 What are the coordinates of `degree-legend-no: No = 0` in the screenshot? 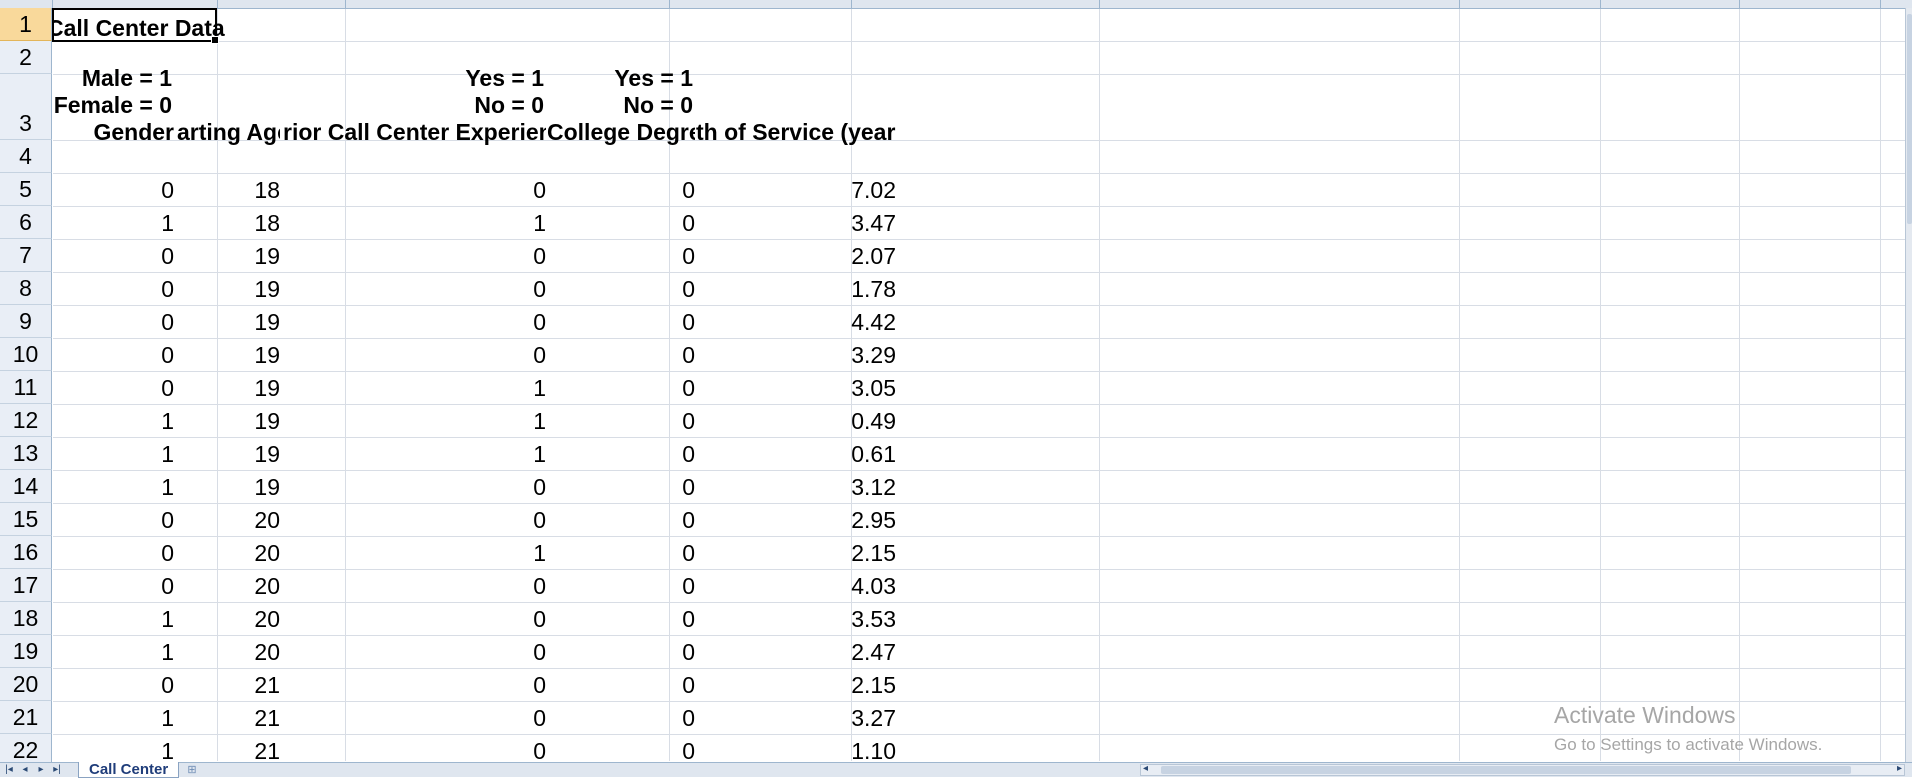 It's located at (620, 105).